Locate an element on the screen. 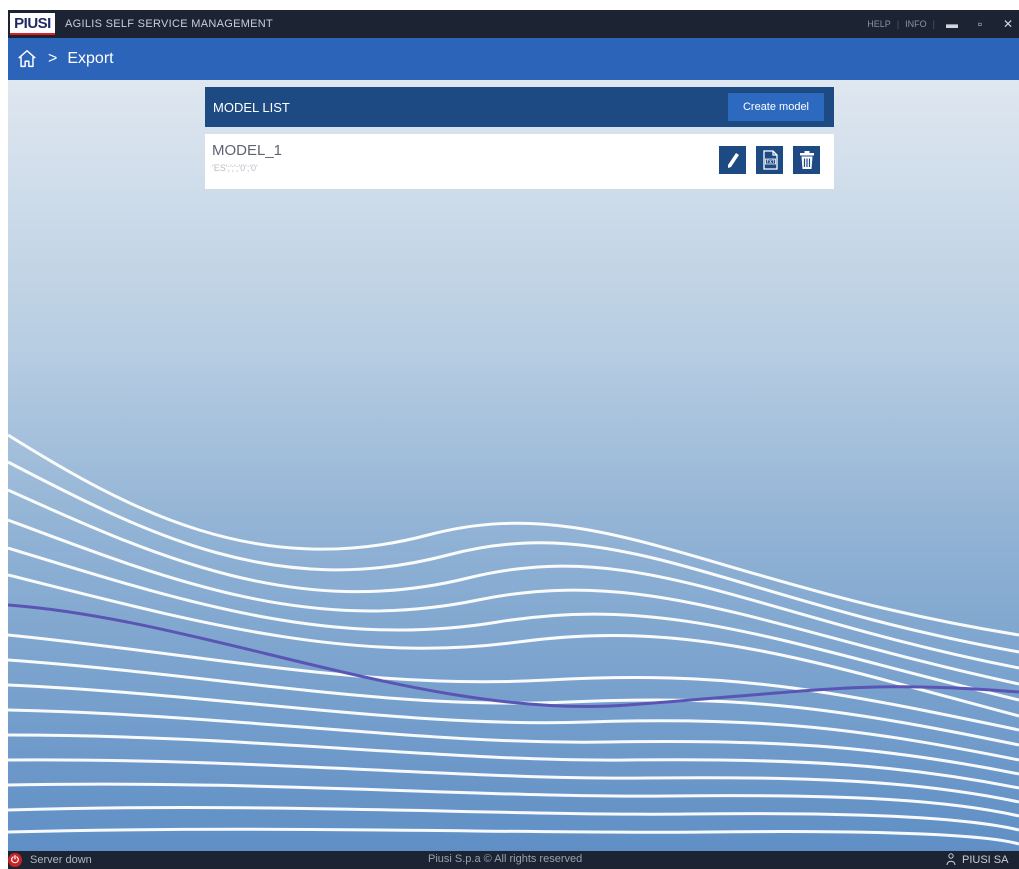 This screenshot has width=1019, height=869. export-txt-button is located at coordinates (769, 160).